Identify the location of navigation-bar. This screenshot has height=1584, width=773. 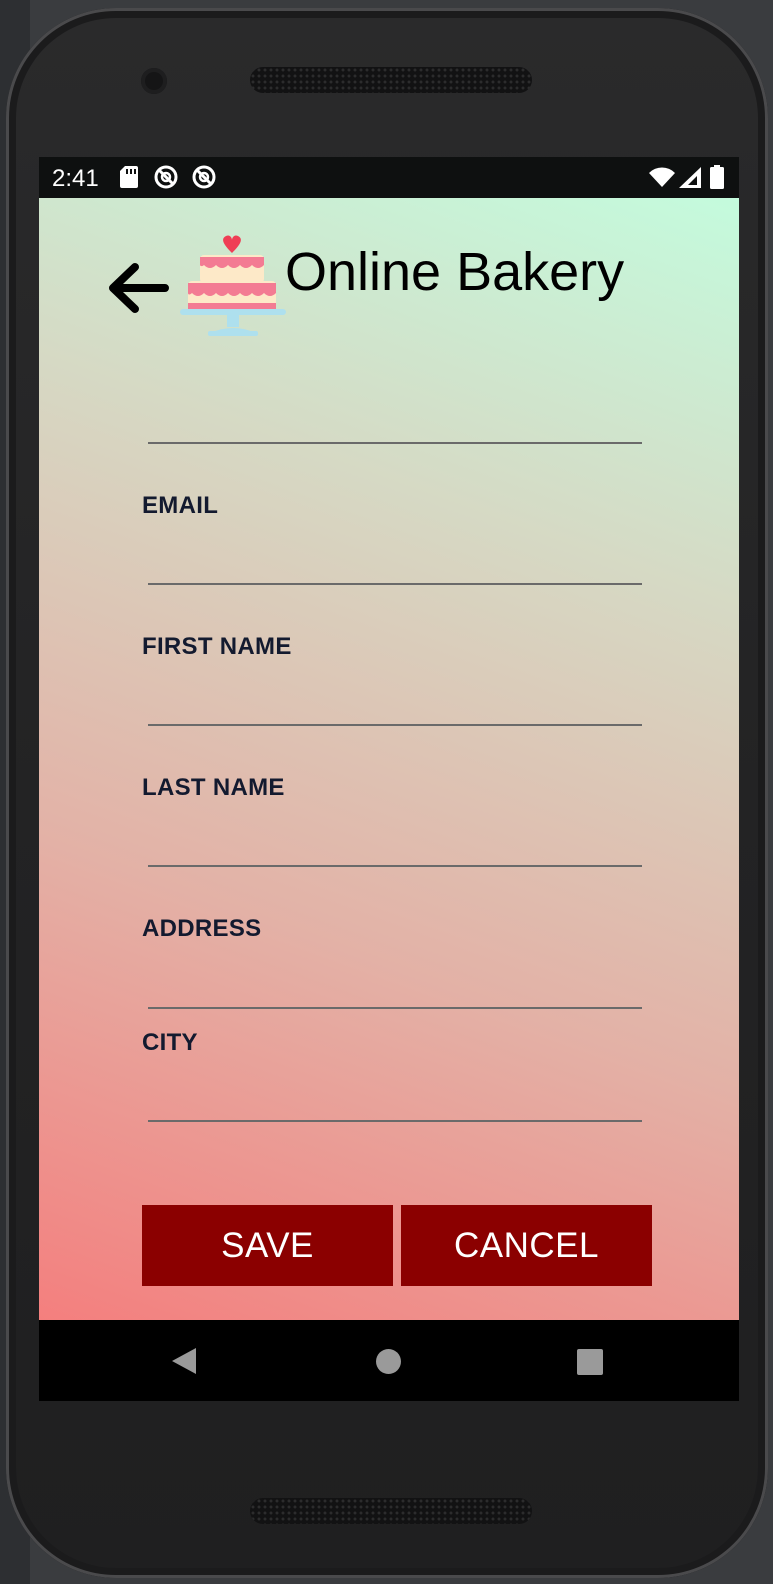
(389, 1360).